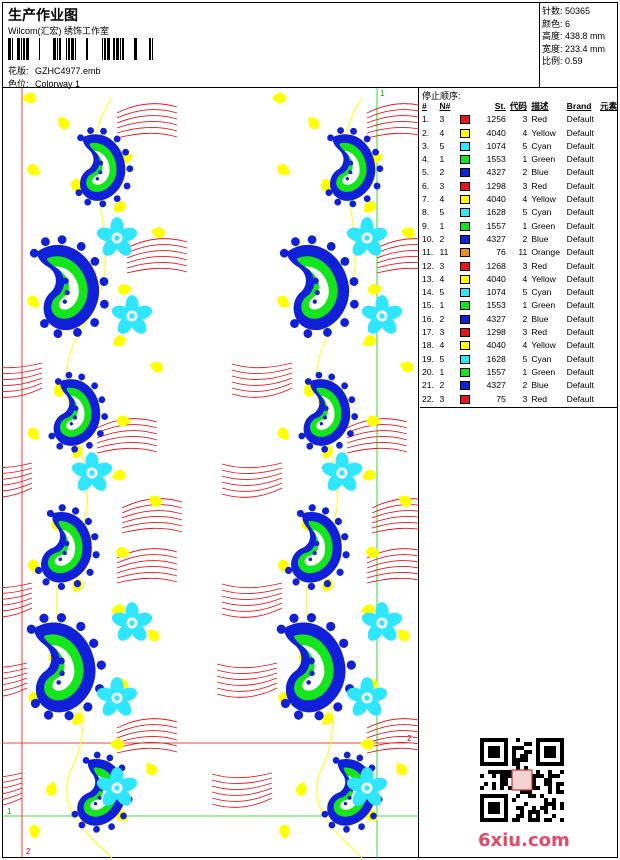 This screenshot has width=620, height=860. What do you see at coordinates (68, 71) in the screenshot?
I see `design-file-value: GZHC4977.emb` at bounding box center [68, 71].